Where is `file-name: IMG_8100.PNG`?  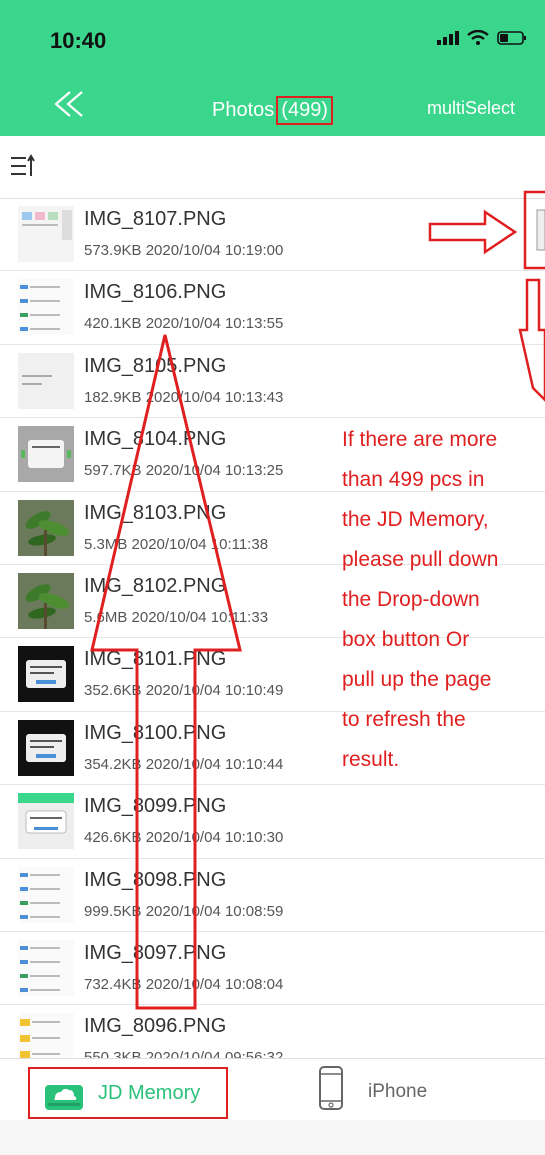 file-name: IMG_8100.PNG is located at coordinates (155, 732).